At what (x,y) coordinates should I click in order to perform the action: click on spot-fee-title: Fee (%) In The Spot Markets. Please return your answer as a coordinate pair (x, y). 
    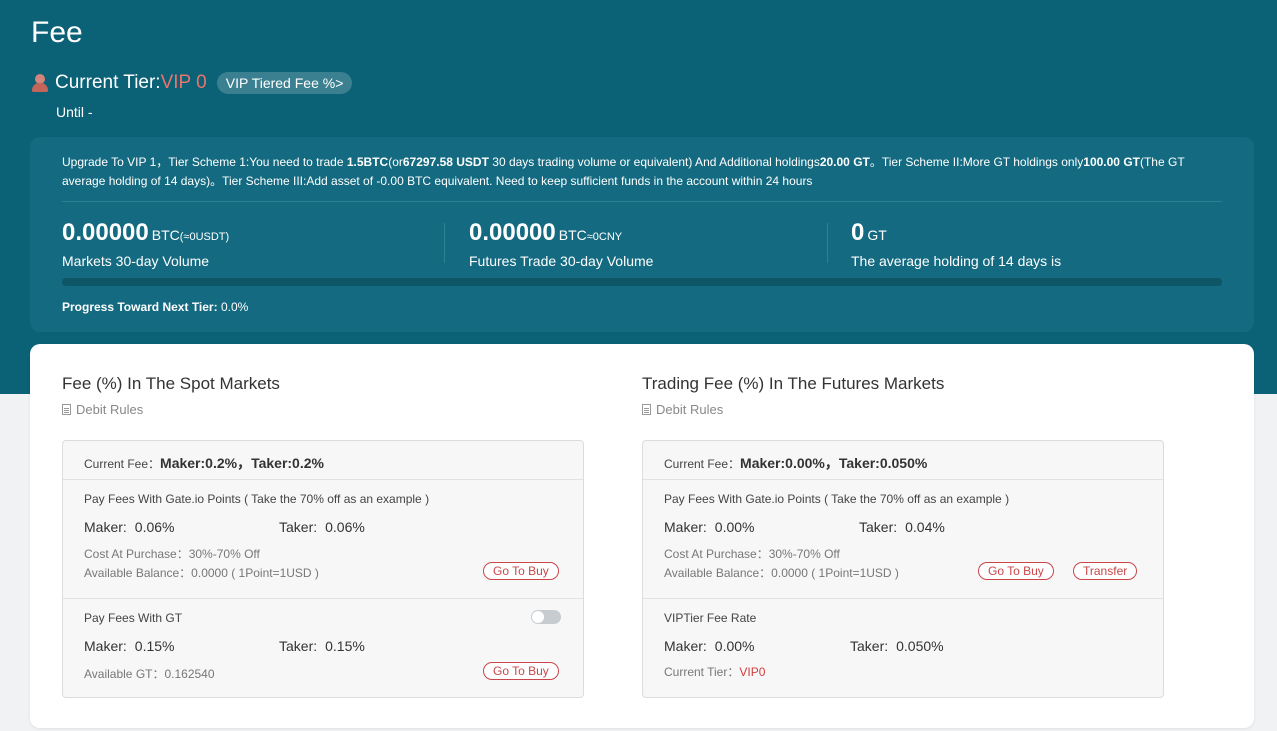
    Looking at the image, I should click on (171, 383).